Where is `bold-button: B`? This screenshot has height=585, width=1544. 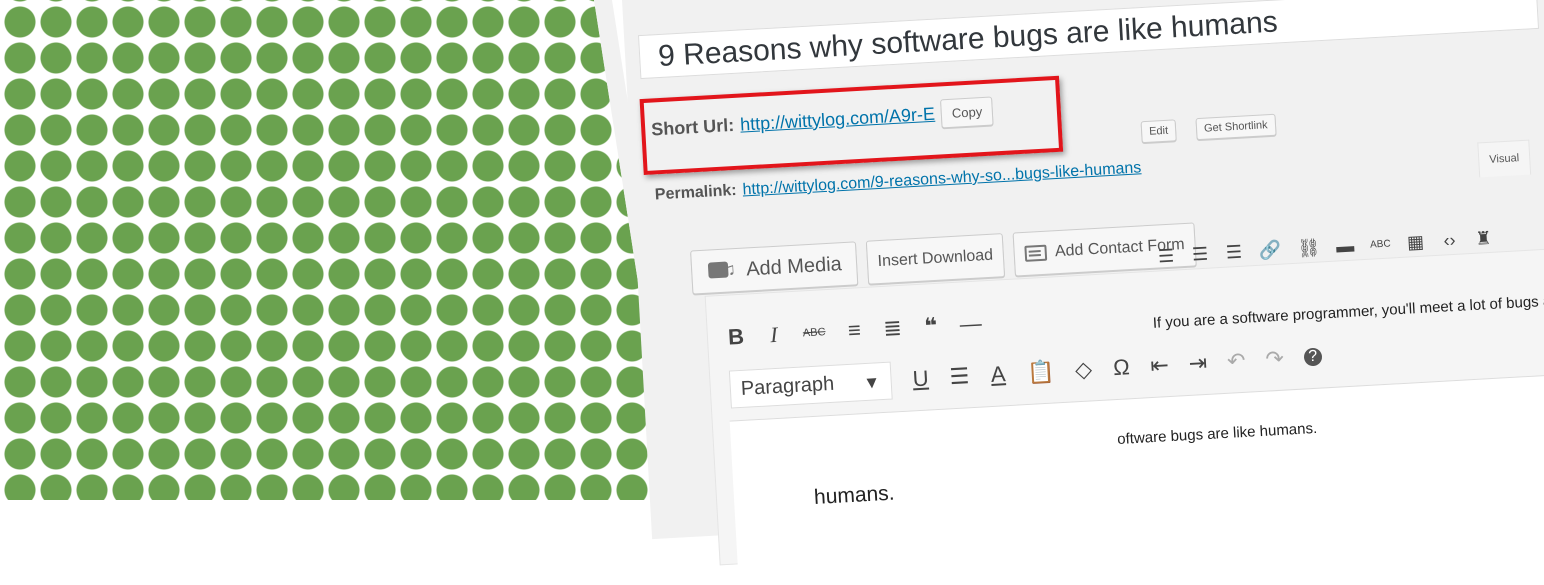
bold-button: B is located at coordinates (735, 337).